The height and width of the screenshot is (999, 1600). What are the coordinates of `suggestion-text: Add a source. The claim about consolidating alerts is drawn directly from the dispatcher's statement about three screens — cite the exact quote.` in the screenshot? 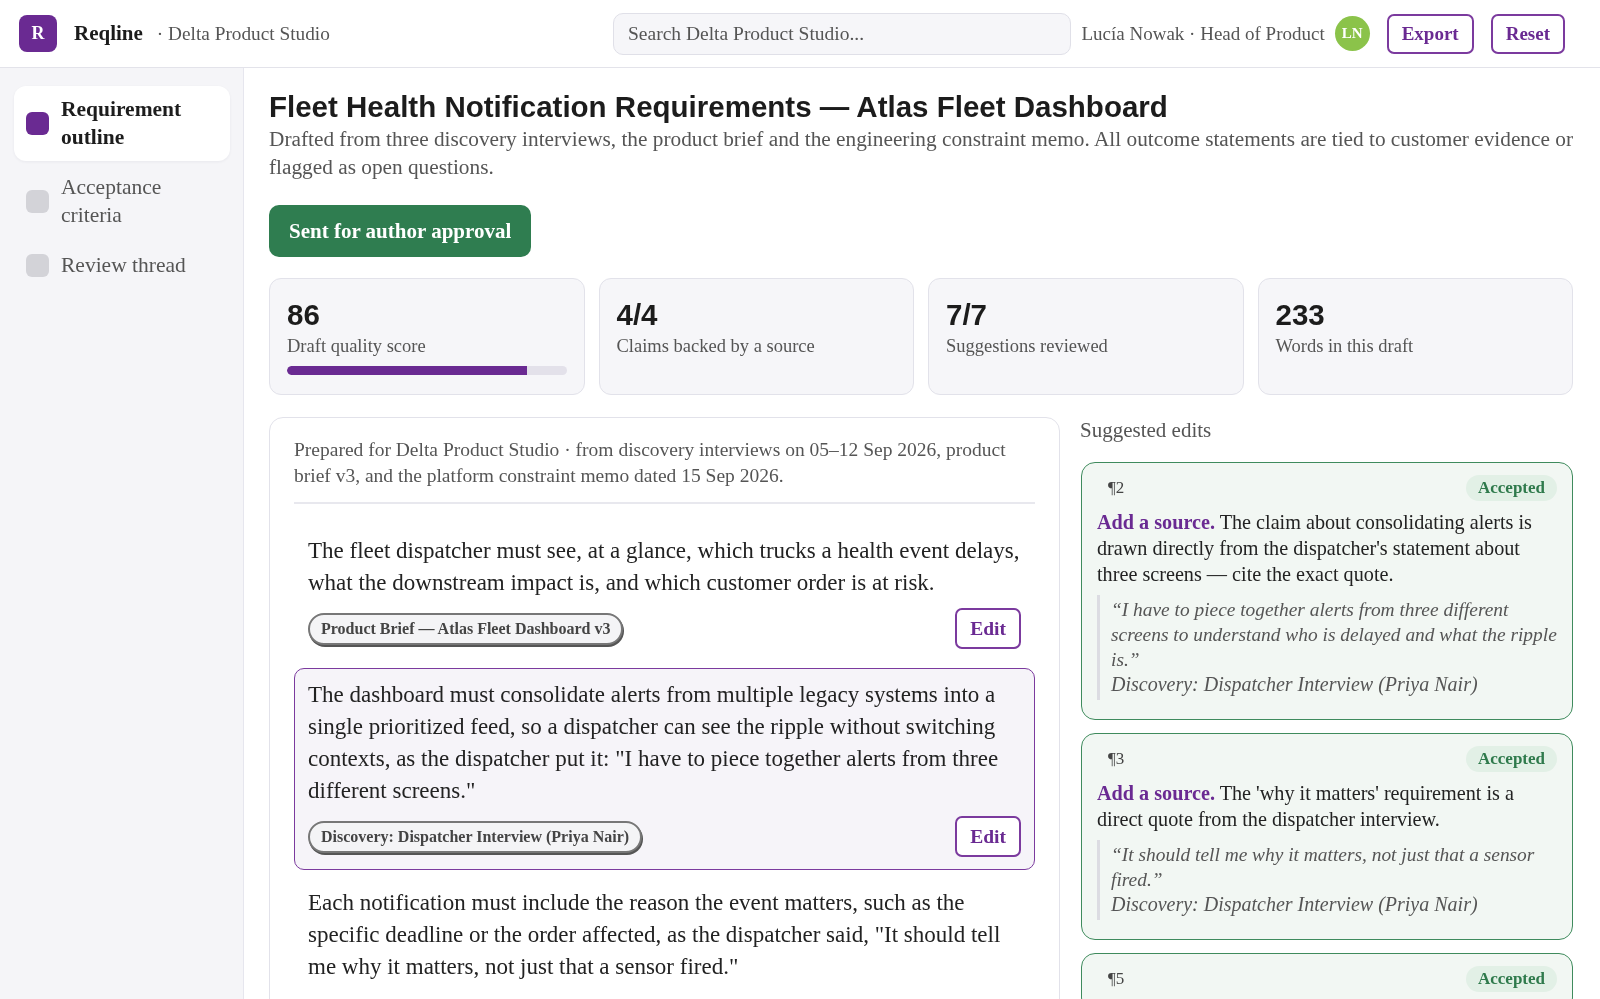 It's located at (1315, 548).